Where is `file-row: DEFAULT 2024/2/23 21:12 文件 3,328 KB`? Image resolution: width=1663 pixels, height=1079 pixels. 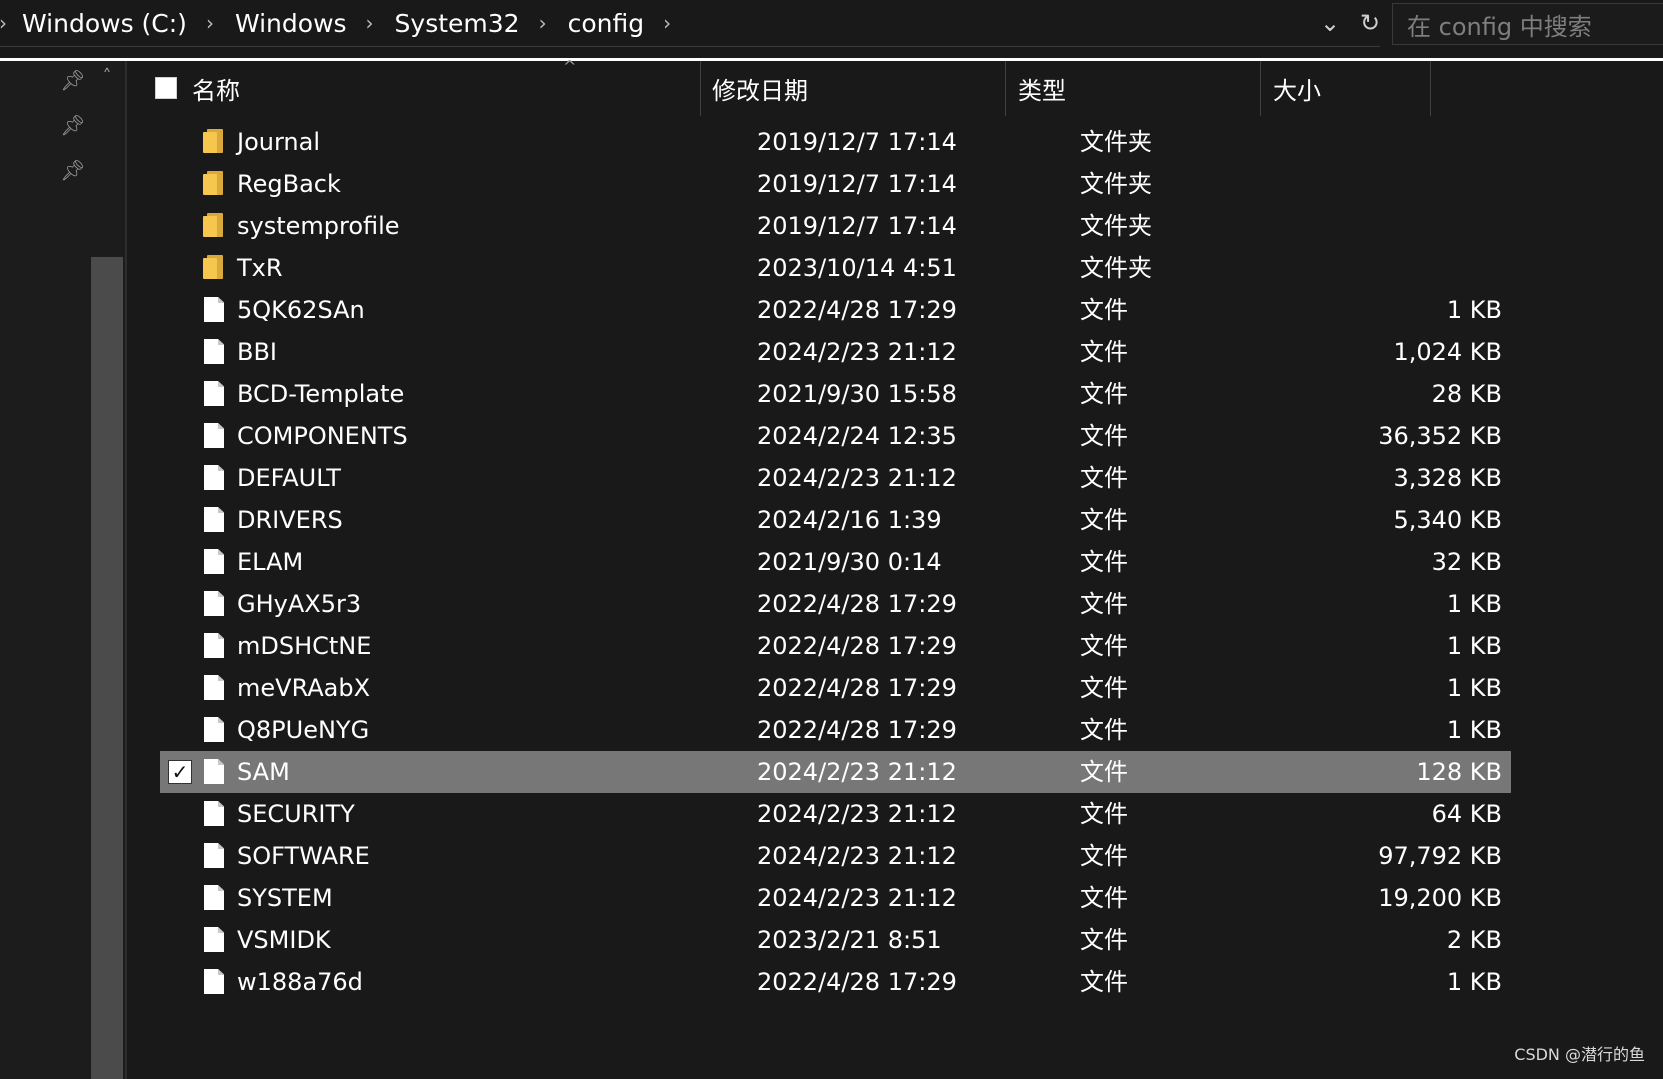 file-row: DEFAULT 2024/2/23 21:12 文件 3,328 KB is located at coordinates (895, 478).